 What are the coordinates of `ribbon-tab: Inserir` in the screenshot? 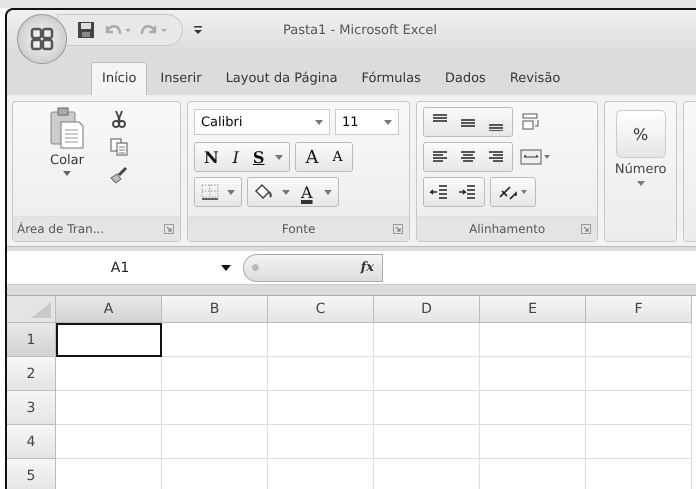 It's located at (181, 78).